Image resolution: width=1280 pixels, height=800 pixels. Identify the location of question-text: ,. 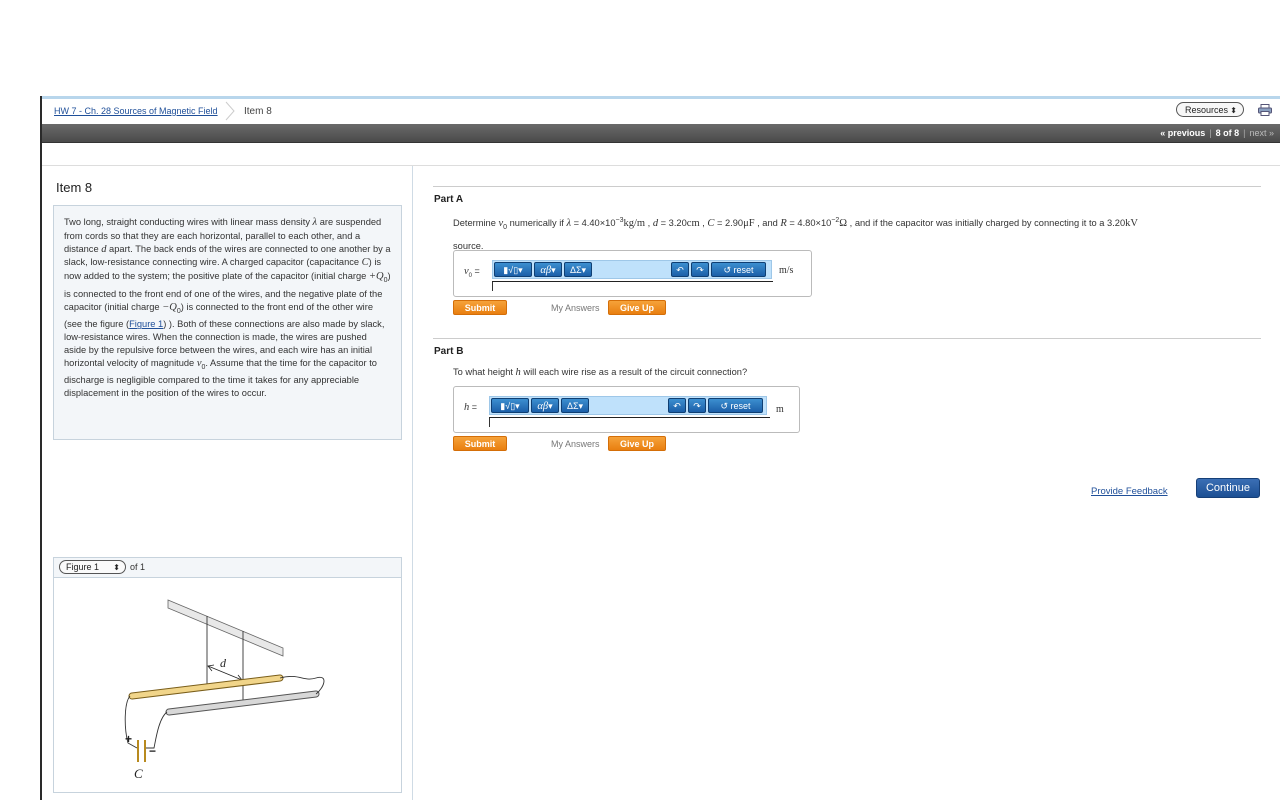
(649, 223).